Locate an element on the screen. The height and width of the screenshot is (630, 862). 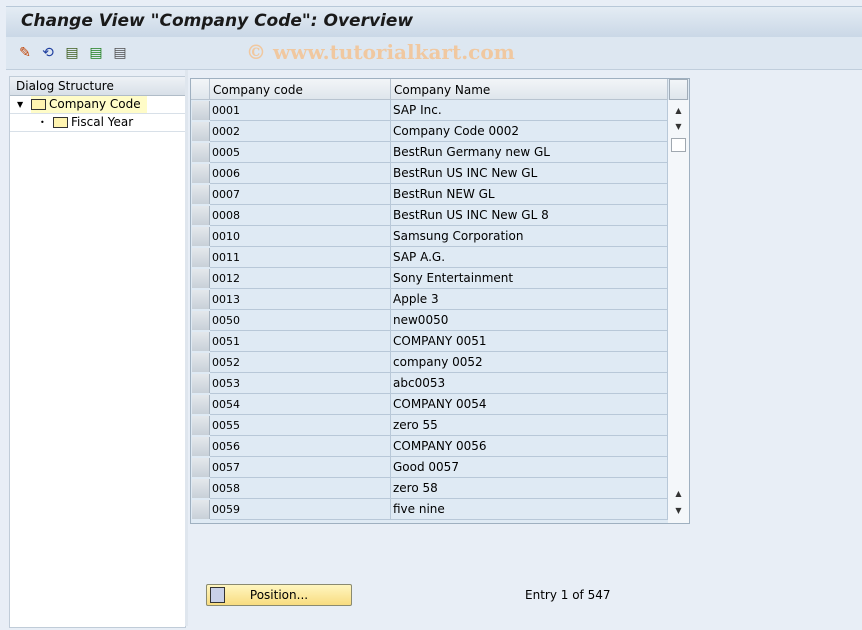
cell-company-name: COMPANY 0054 is located at coordinates (529, 404).